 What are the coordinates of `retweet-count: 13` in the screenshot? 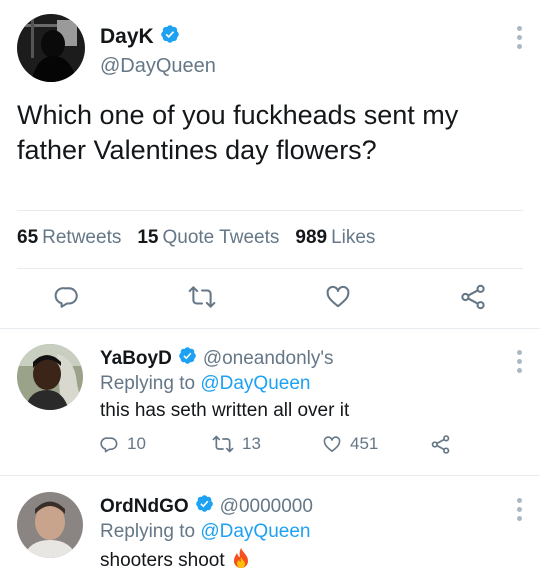 It's located at (251, 443).